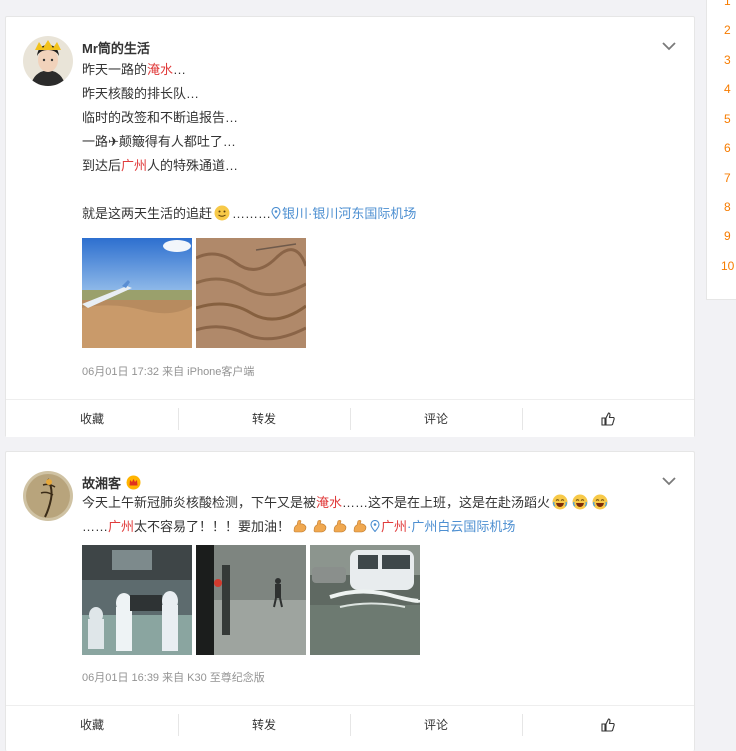 This screenshot has width=736, height=751. What do you see at coordinates (137, 293) in the screenshot?
I see `post-image-airplane-wing` at bounding box center [137, 293].